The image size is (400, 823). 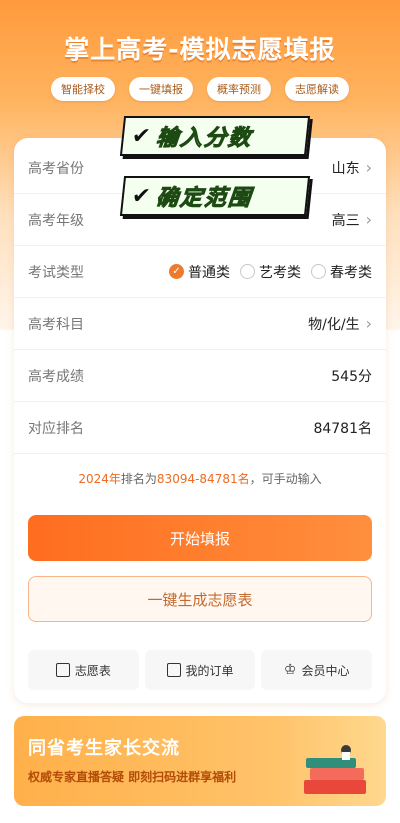 I want to click on radio-checked-icon: ✓, so click(x=176, y=271).